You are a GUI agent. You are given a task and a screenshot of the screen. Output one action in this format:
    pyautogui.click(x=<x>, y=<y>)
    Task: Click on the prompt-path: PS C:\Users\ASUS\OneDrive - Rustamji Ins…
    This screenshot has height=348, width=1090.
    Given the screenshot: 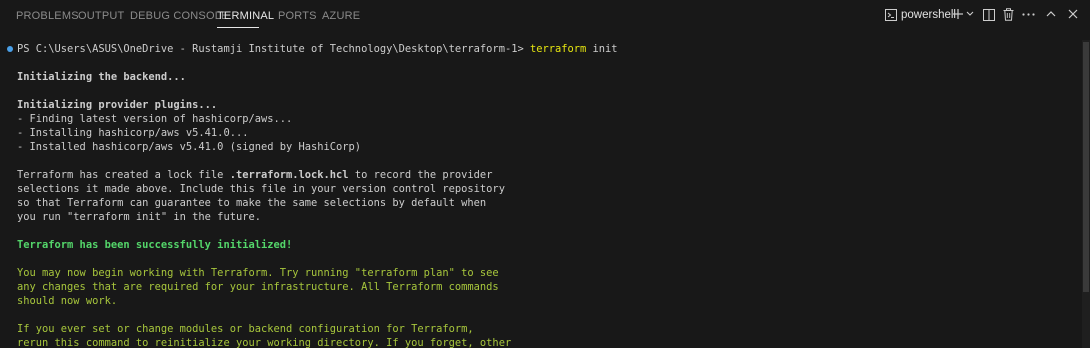 What is the action you would take?
    pyautogui.click(x=273, y=49)
    